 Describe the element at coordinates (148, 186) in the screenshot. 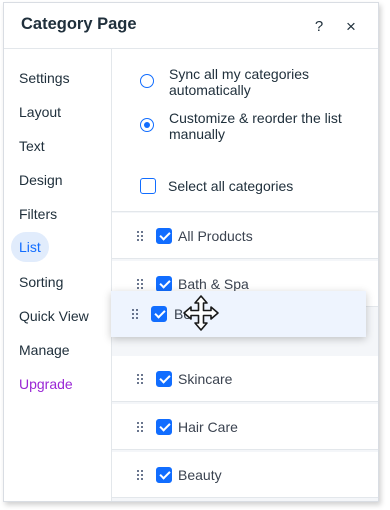

I see `select-all-checkbox` at that location.